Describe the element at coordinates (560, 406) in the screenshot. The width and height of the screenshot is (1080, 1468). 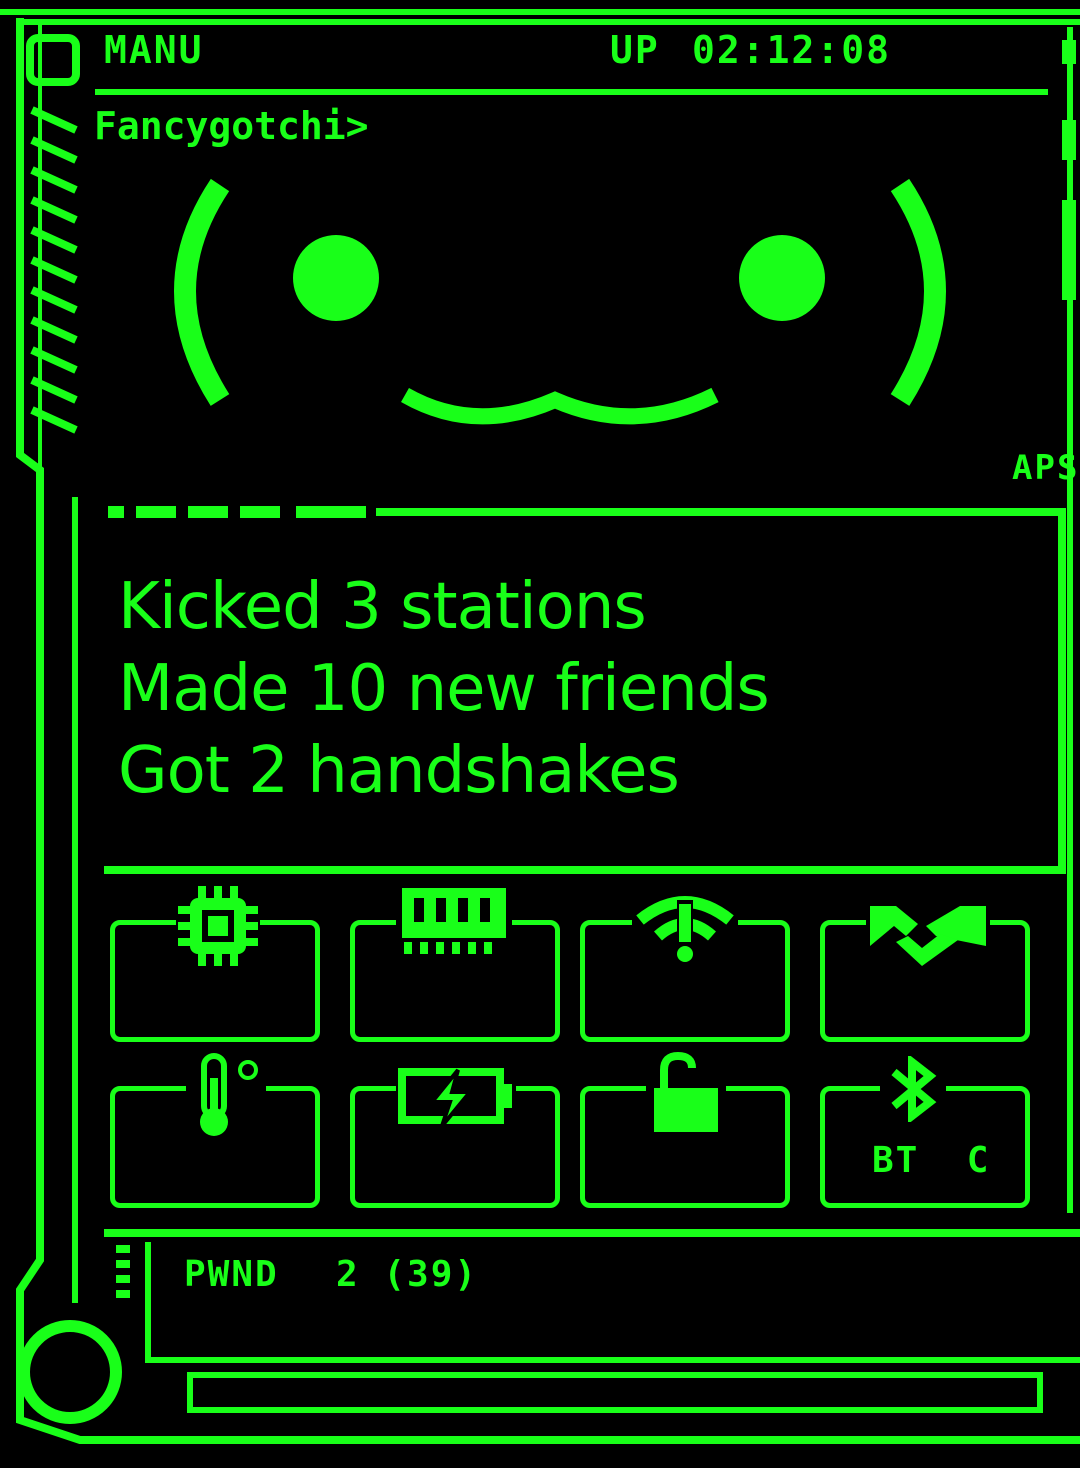
I see `face-mouth` at that location.